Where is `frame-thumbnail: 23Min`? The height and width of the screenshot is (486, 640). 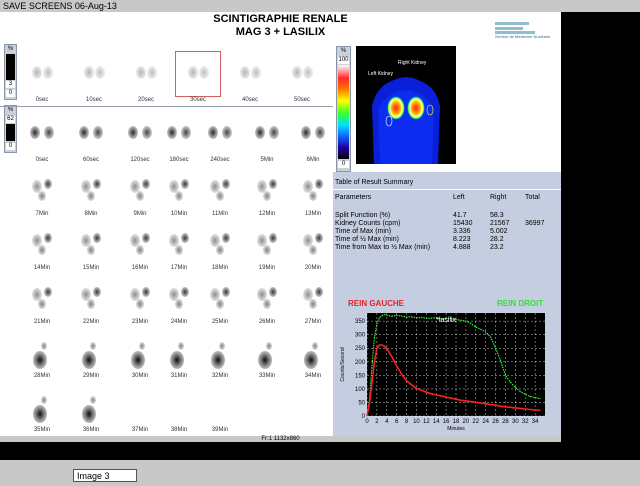 frame-thumbnail: 23Min is located at coordinates (140, 299).